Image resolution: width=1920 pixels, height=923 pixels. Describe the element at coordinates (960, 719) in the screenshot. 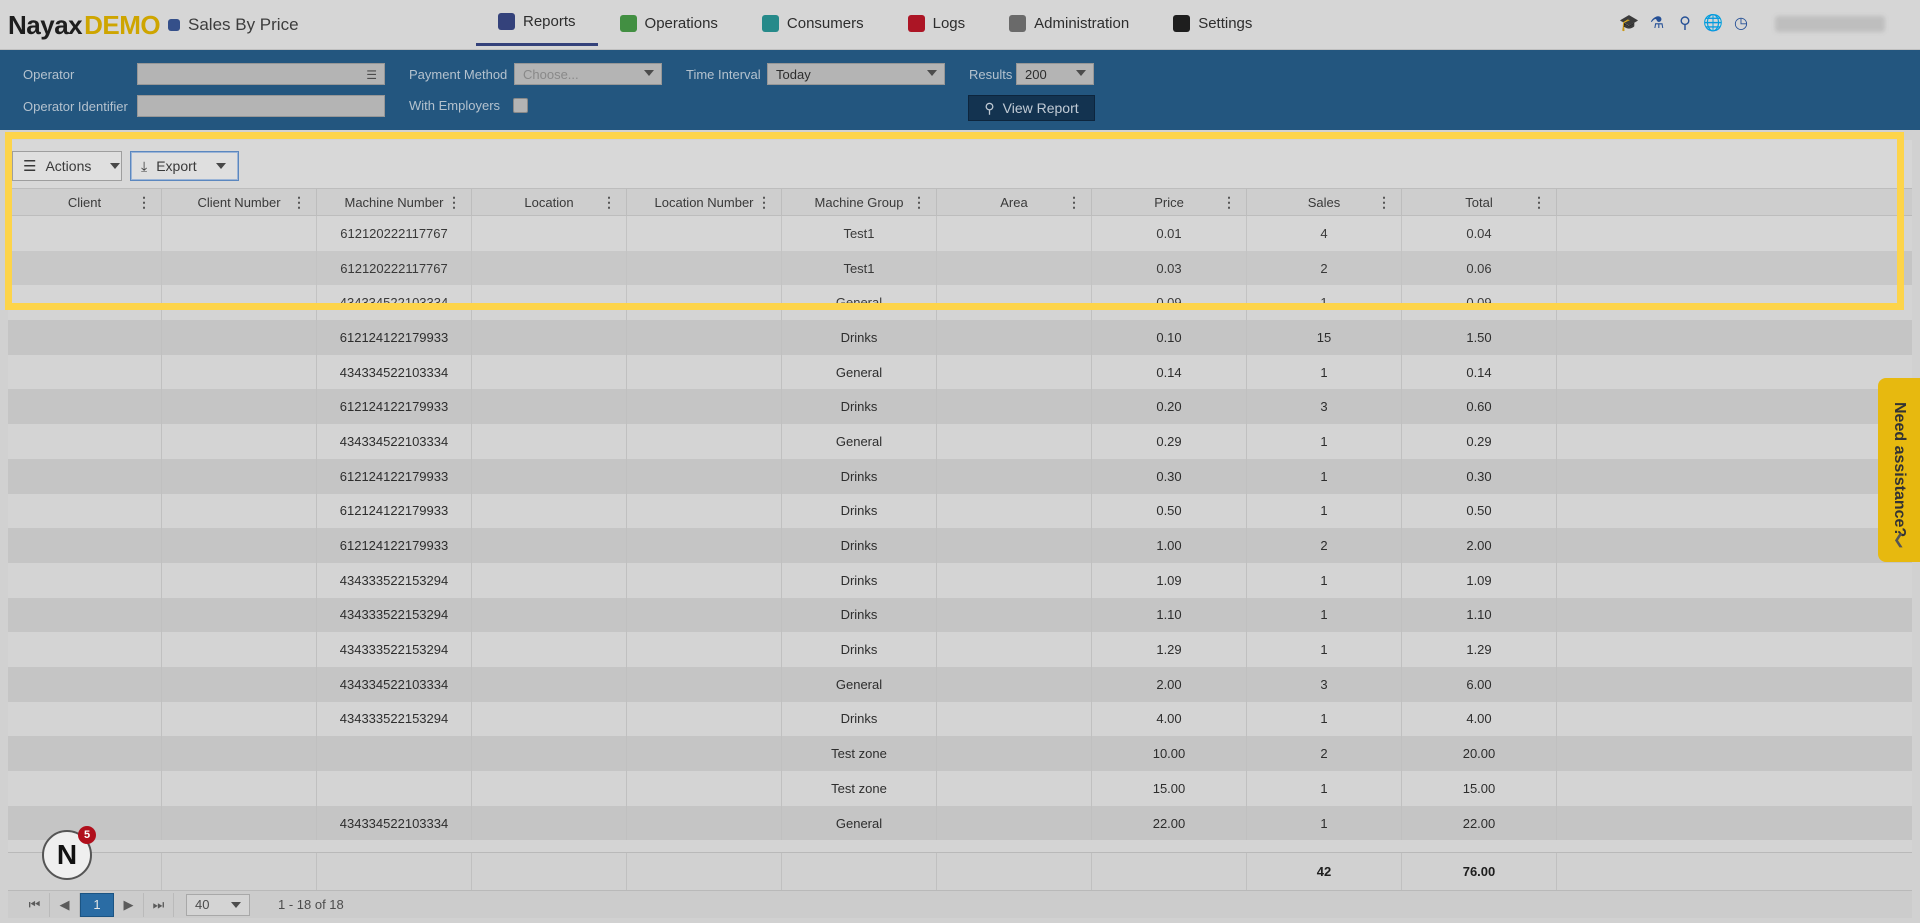

I see `table-row: 434333522153294 Drinks 4.00 1 4.00` at that location.